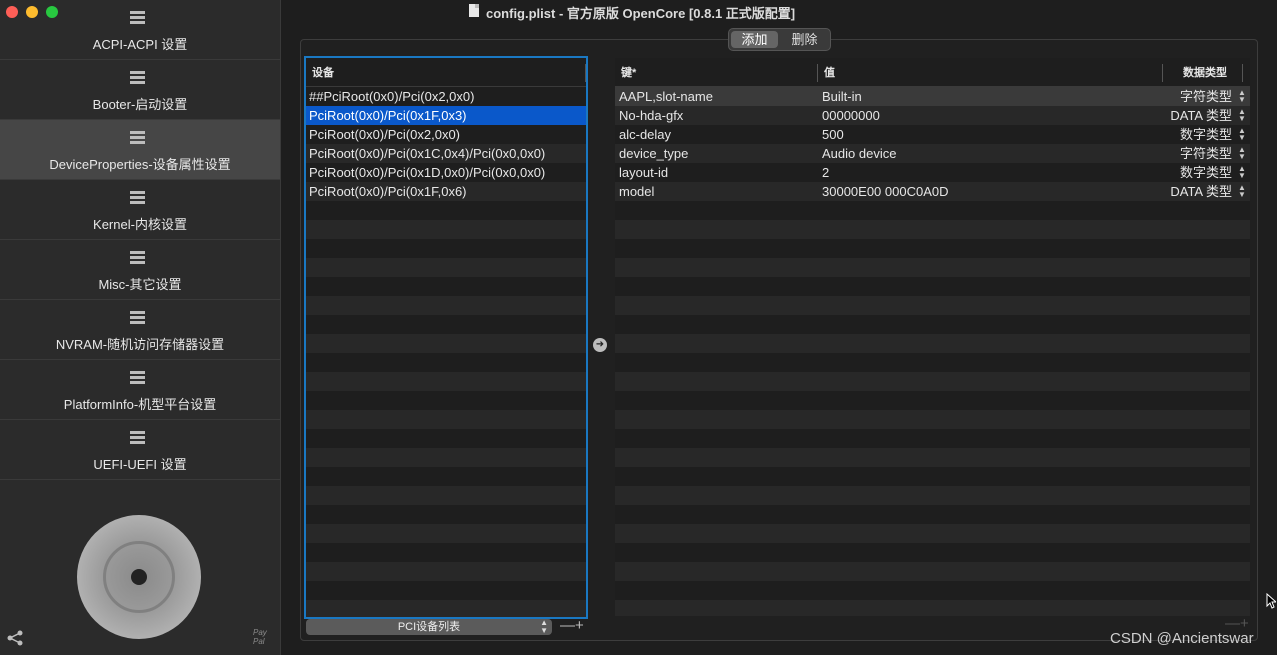 This screenshot has width=1277, height=655. I want to click on document-icon, so click(474, 10).